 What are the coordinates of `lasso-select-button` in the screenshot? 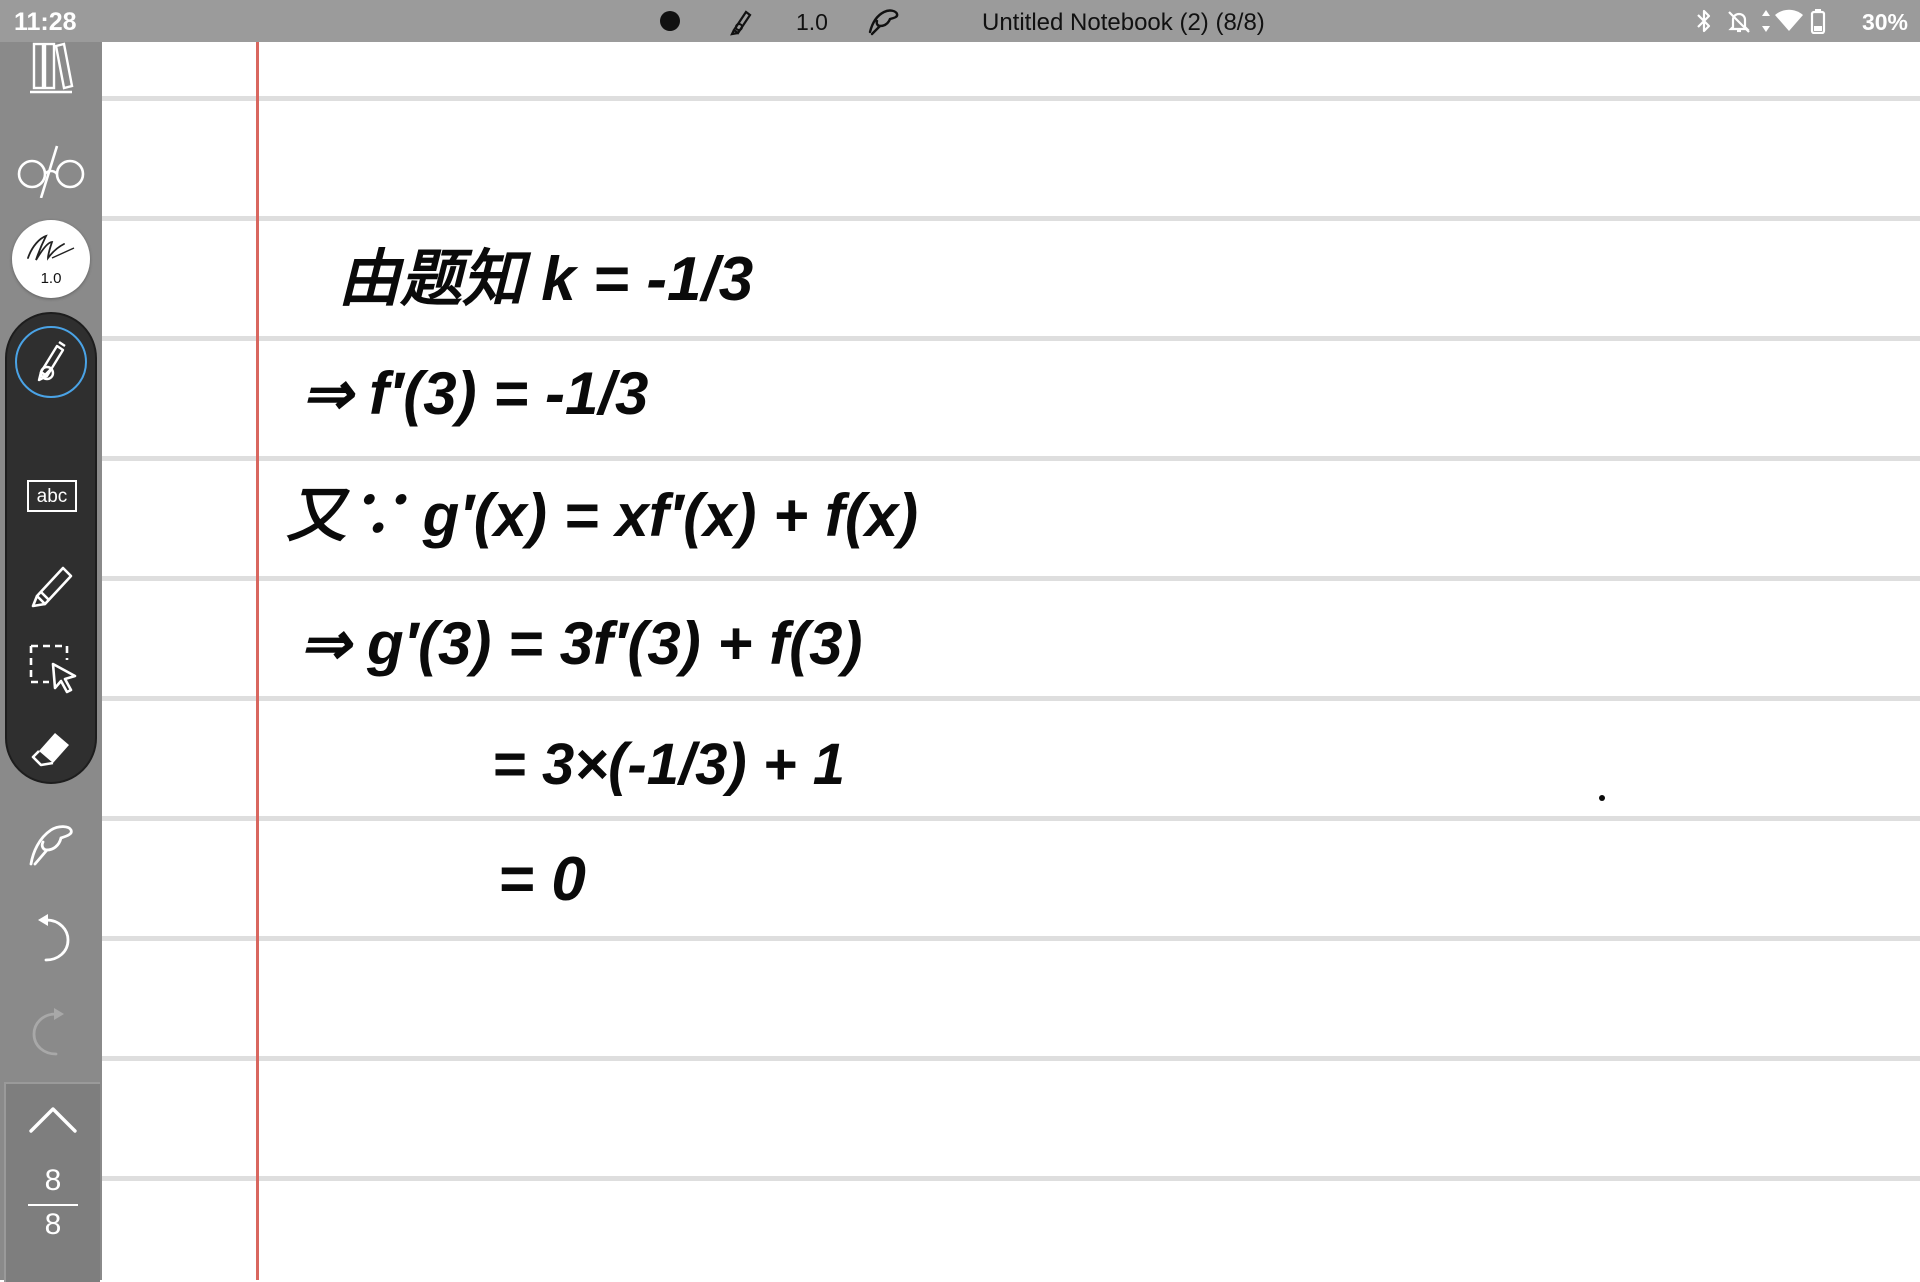 It's located at (53, 668).